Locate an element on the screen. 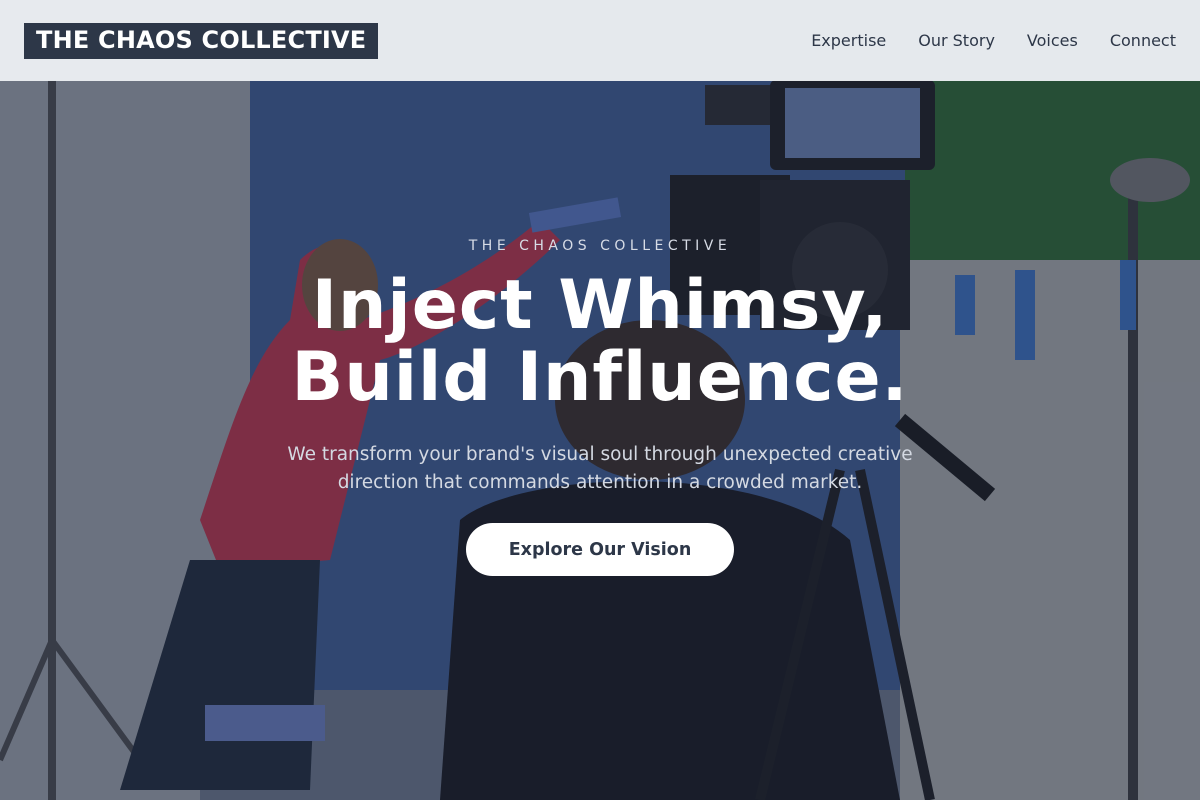 The width and height of the screenshot is (1200, 800). nav-link-expertise: Expertise is located at coordinates (848, 40).